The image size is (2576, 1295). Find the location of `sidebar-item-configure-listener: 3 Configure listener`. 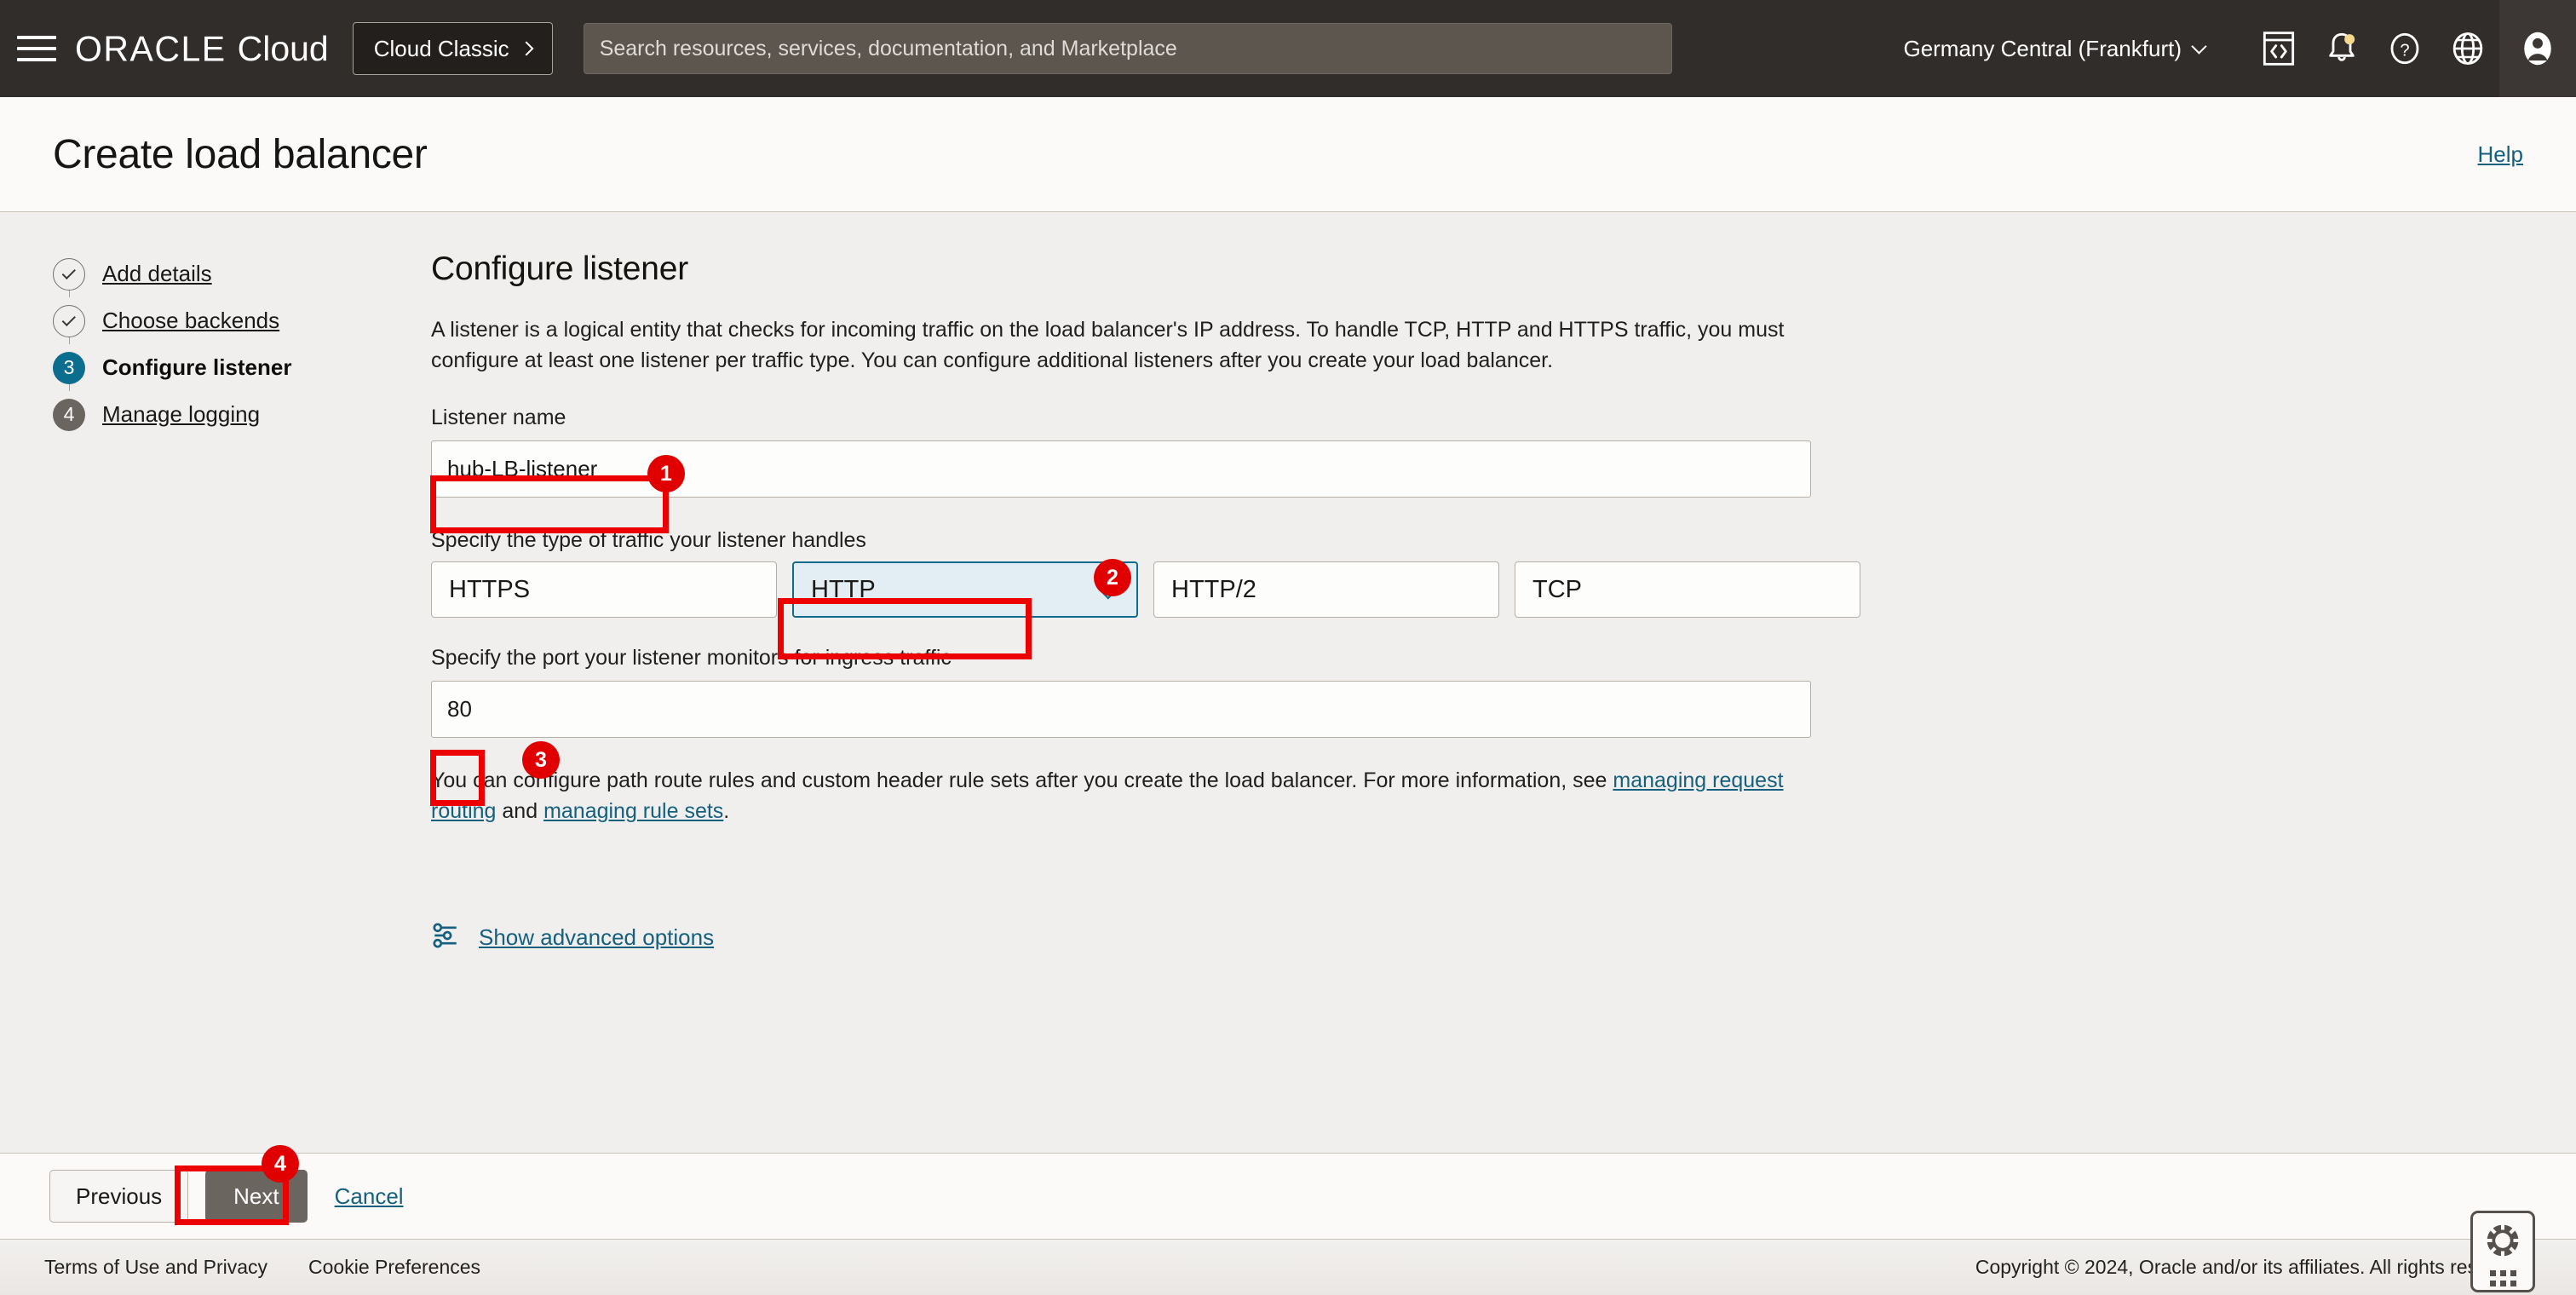

sidebar-item-configure-listener: 3 Configure listener is located at coordinates (223, 368).